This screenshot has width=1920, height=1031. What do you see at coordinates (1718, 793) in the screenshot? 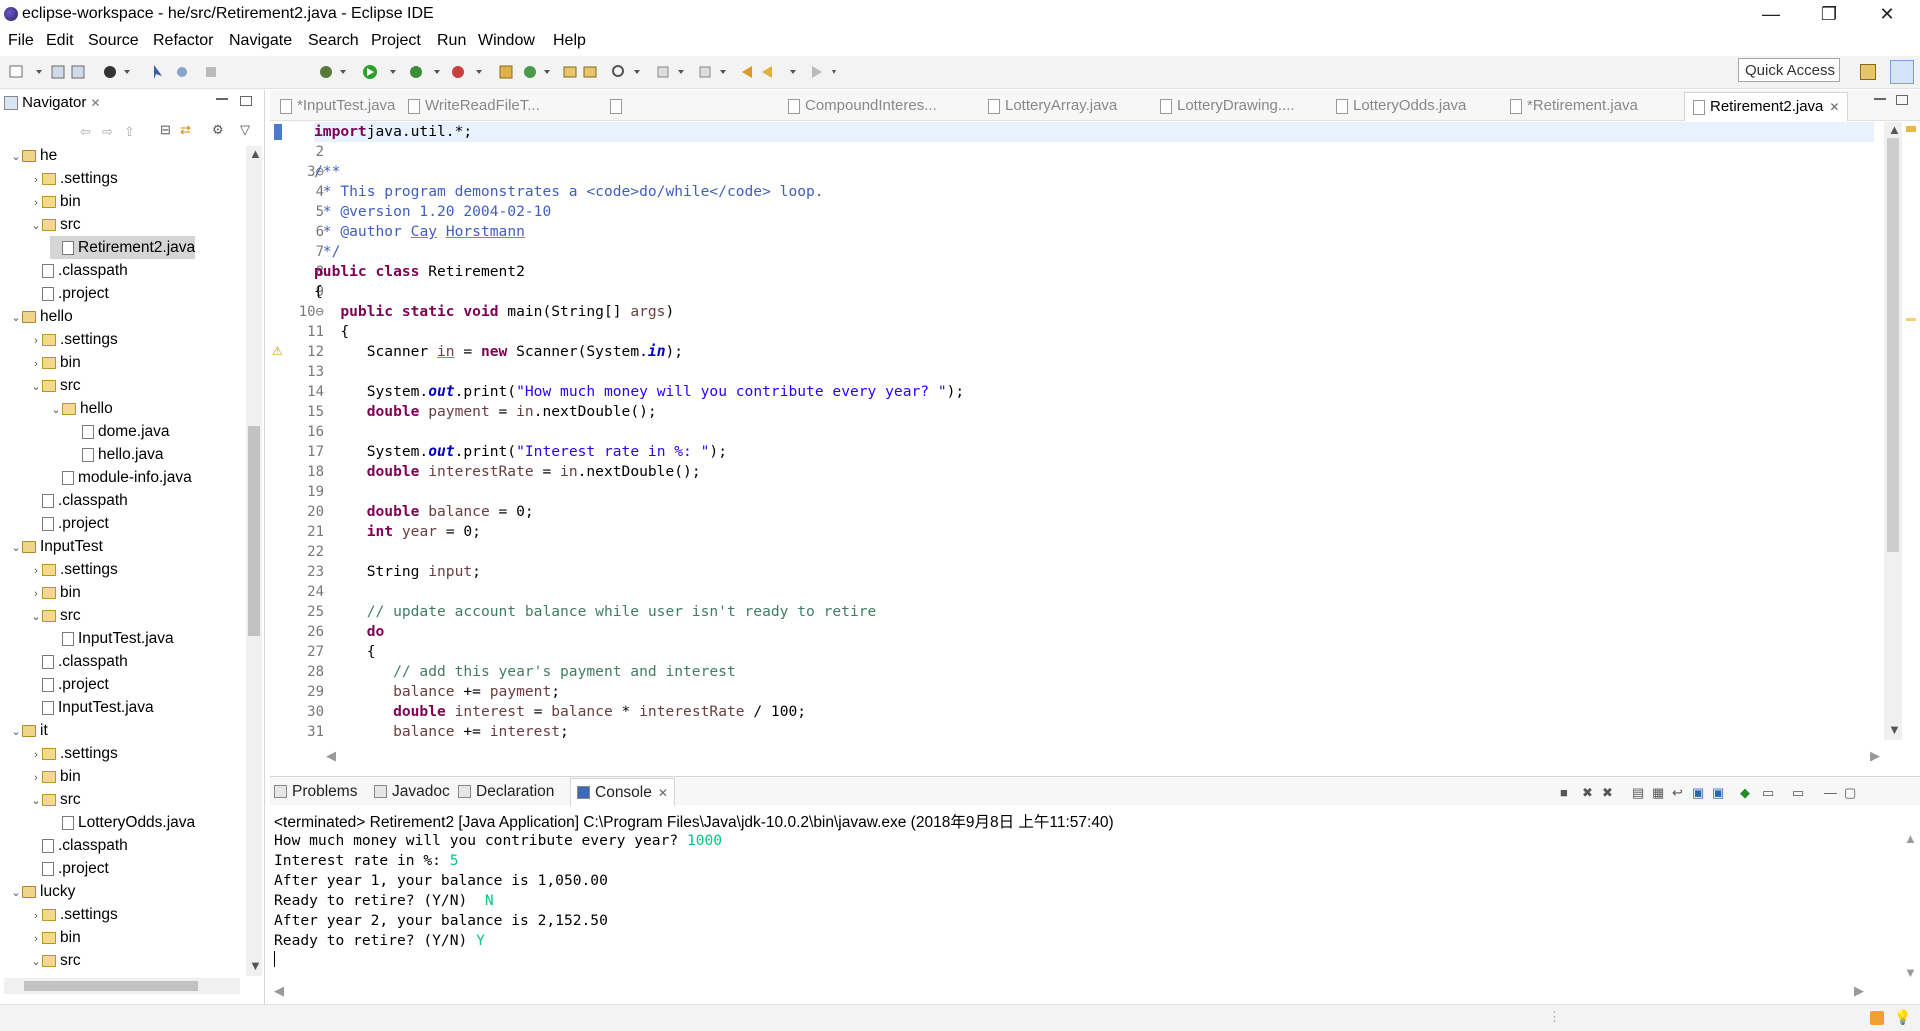
I see `show-on-error-icon: ▣` at bounding box center [1718, 793].